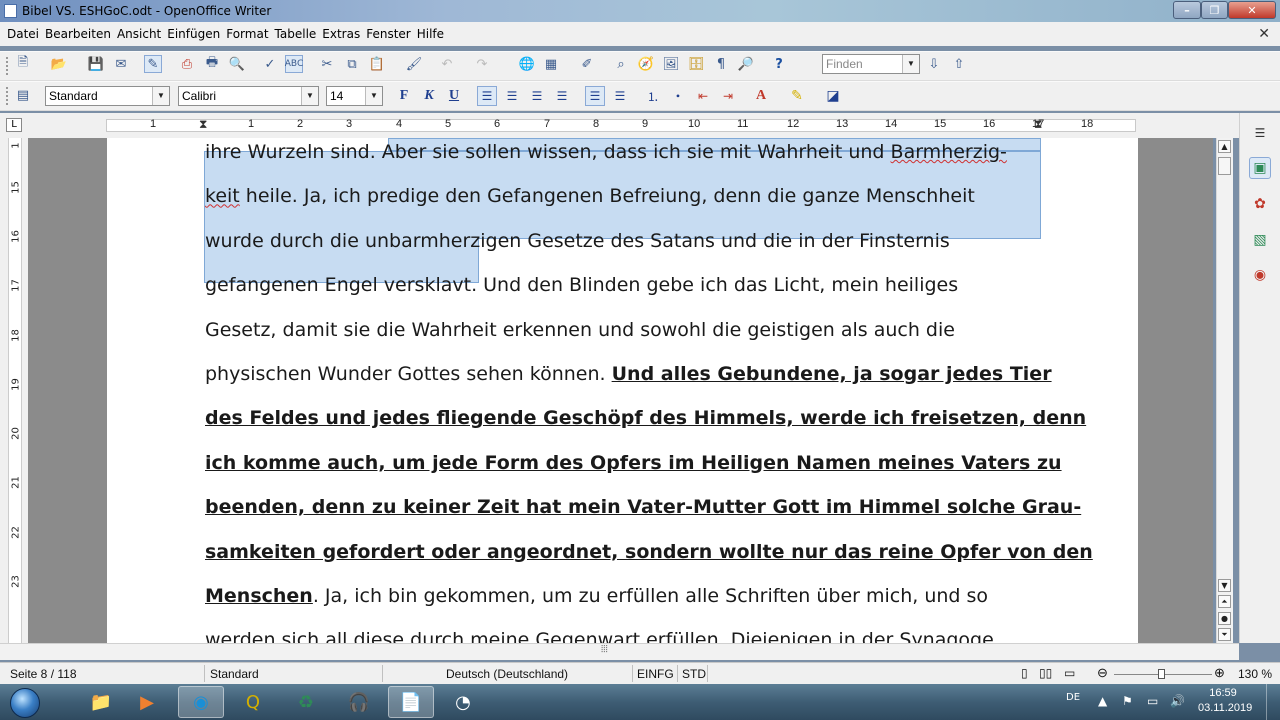 The height and width of the screenshot is (720, 1280). I want to click on vertical-scrollbar, so click(1224, 390).